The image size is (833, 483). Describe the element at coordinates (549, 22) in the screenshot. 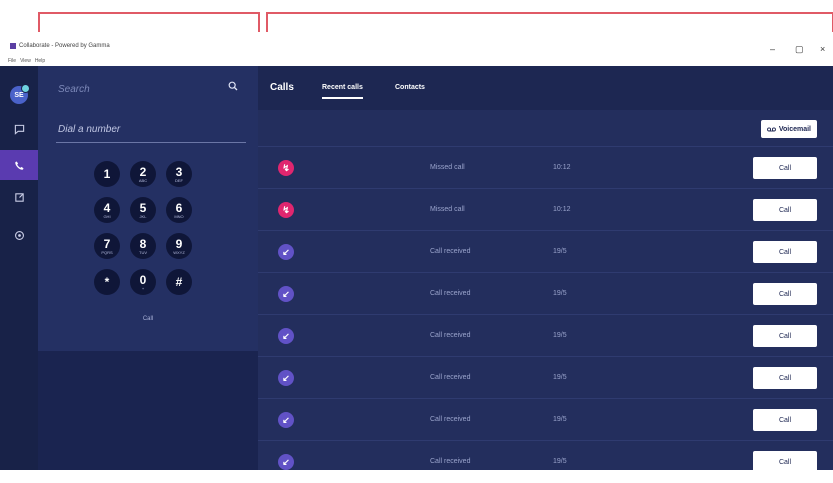

I see `annotation-bracket-right` at that location.